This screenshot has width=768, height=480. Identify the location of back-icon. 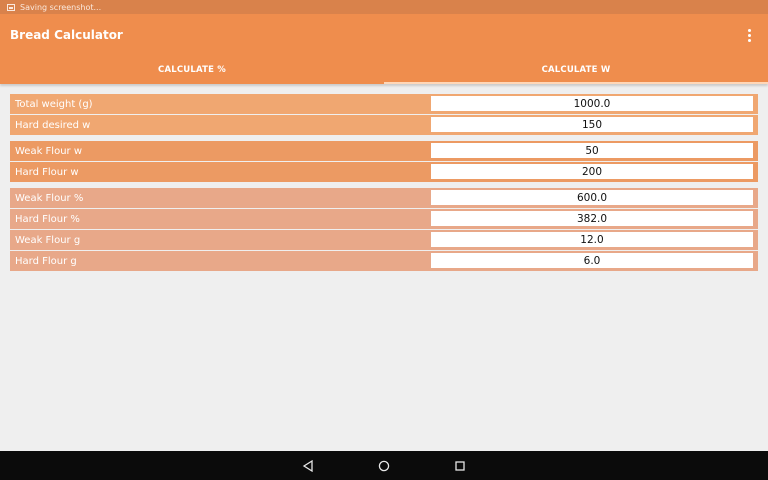
(308, 466).